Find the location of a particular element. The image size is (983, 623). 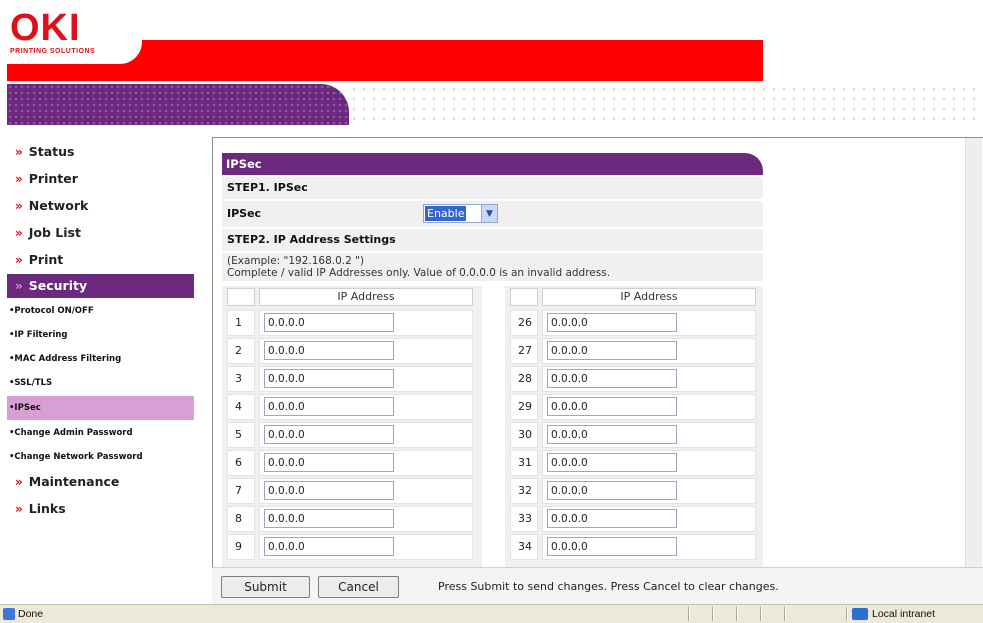

table-row: 29 is located at coordinates (630, 407).